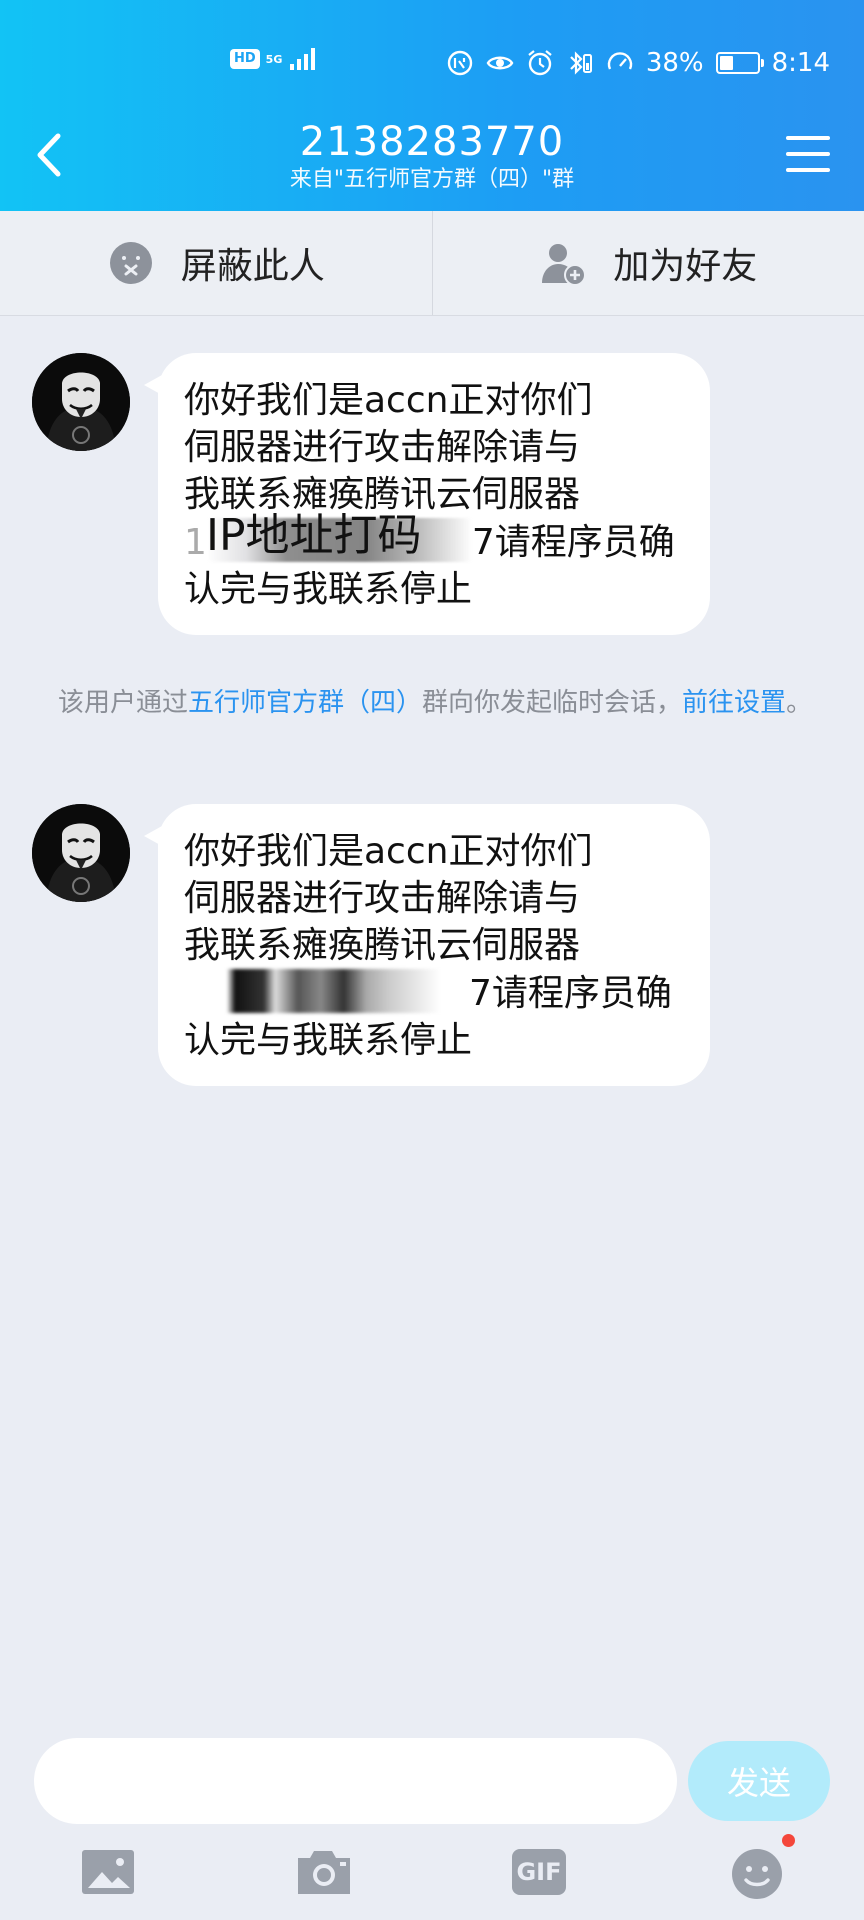 The image size is (864, 1920). I want to click on notice-middle: 群向你发起临时会话，, so click(552, 703).